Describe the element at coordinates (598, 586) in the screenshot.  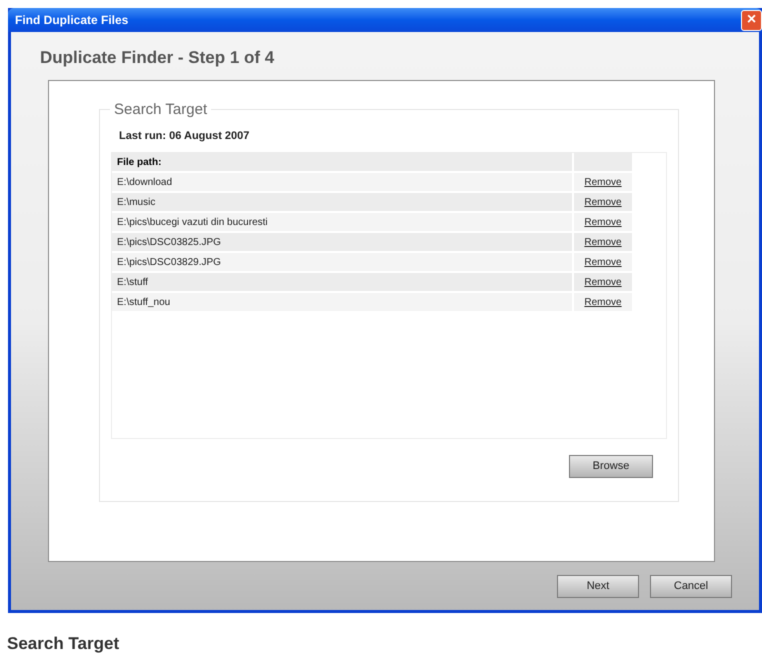
I see `dialog-button: Next` at that location.